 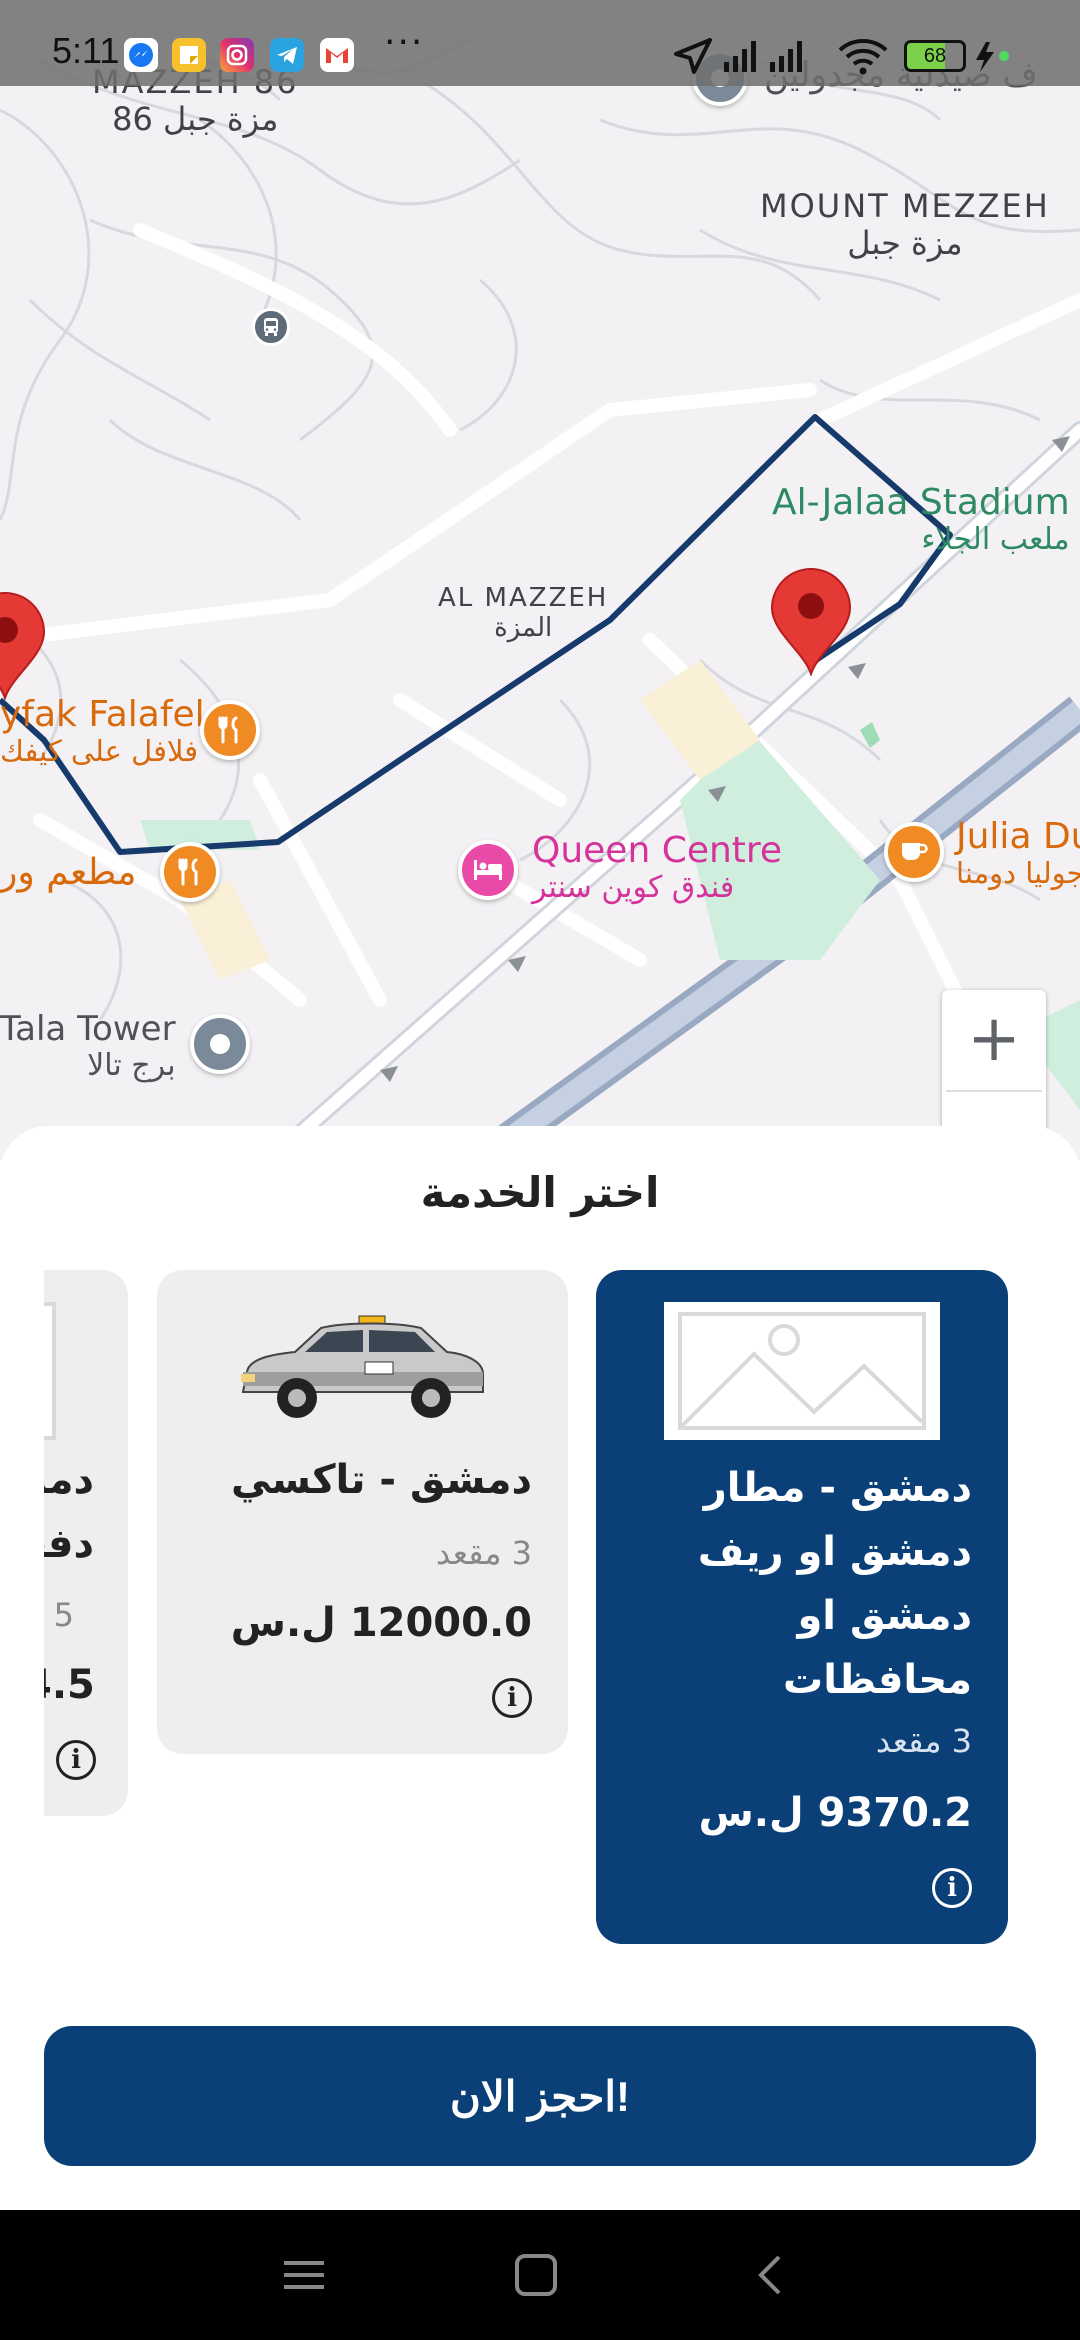 I want to click on charging-icon, so click(x=992, y=57).